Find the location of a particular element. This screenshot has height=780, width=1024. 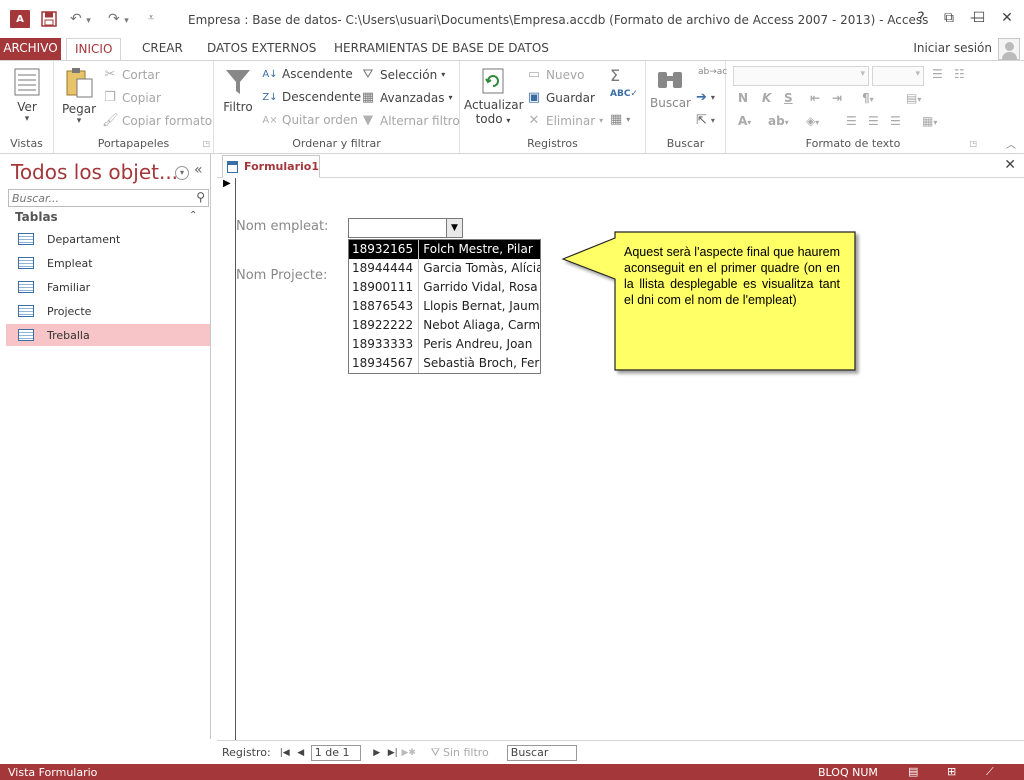

save-record-button: ▣ Guardar is located at coordinates (560, 97).